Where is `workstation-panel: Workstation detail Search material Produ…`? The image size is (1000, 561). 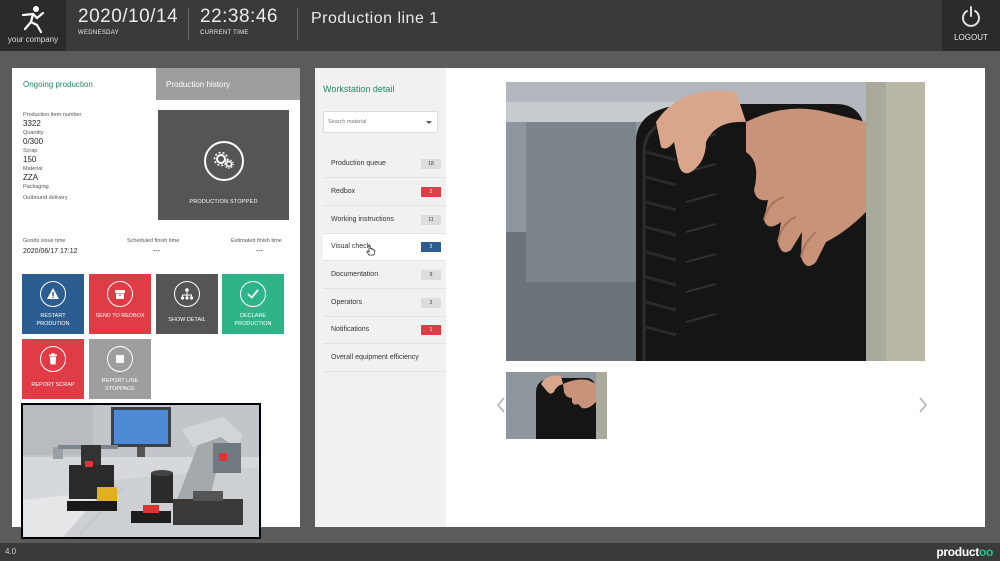
workstation-panel: Workstation detail Search material Produ… is located at coordinates (380, 297).